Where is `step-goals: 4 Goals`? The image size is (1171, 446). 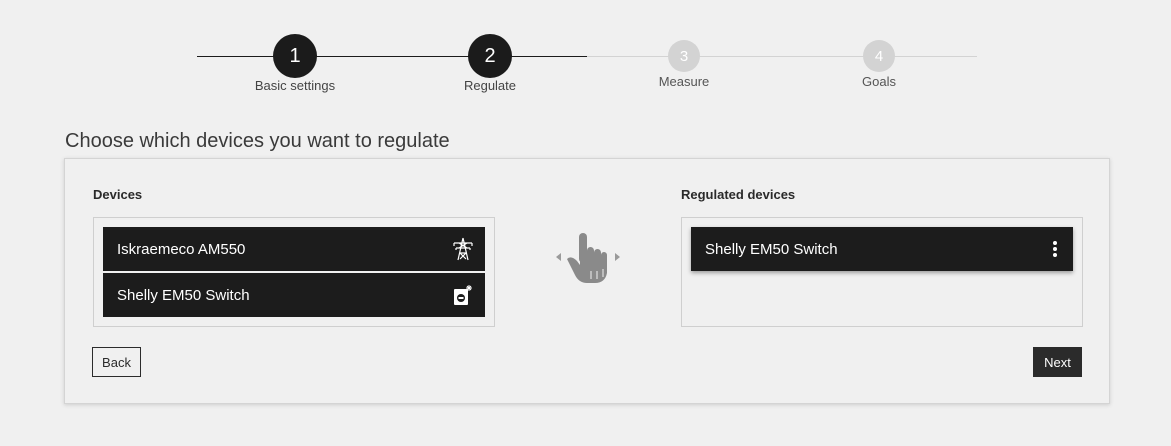 step-goals: 4 Goals is located at coordinates (879, 44).